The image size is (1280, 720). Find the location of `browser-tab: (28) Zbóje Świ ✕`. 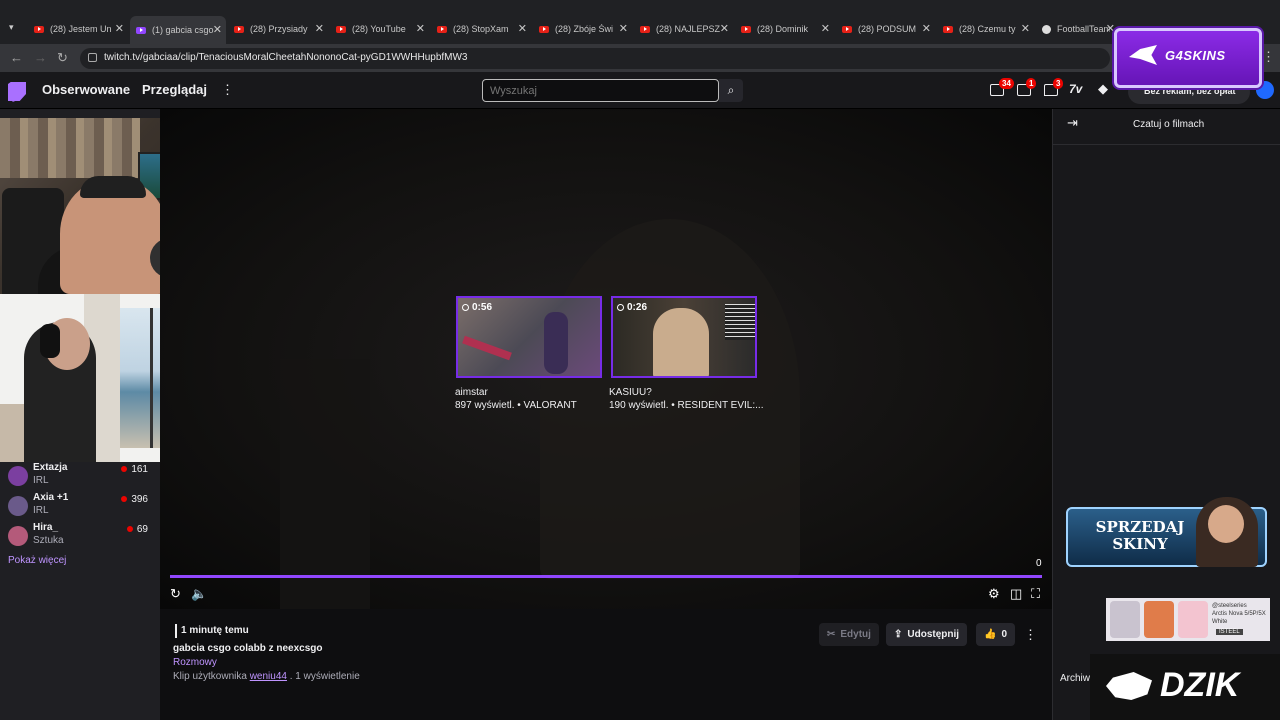

browser-tab: (28) Zbóje Świ ✕ is located at coordinates (582, 29).